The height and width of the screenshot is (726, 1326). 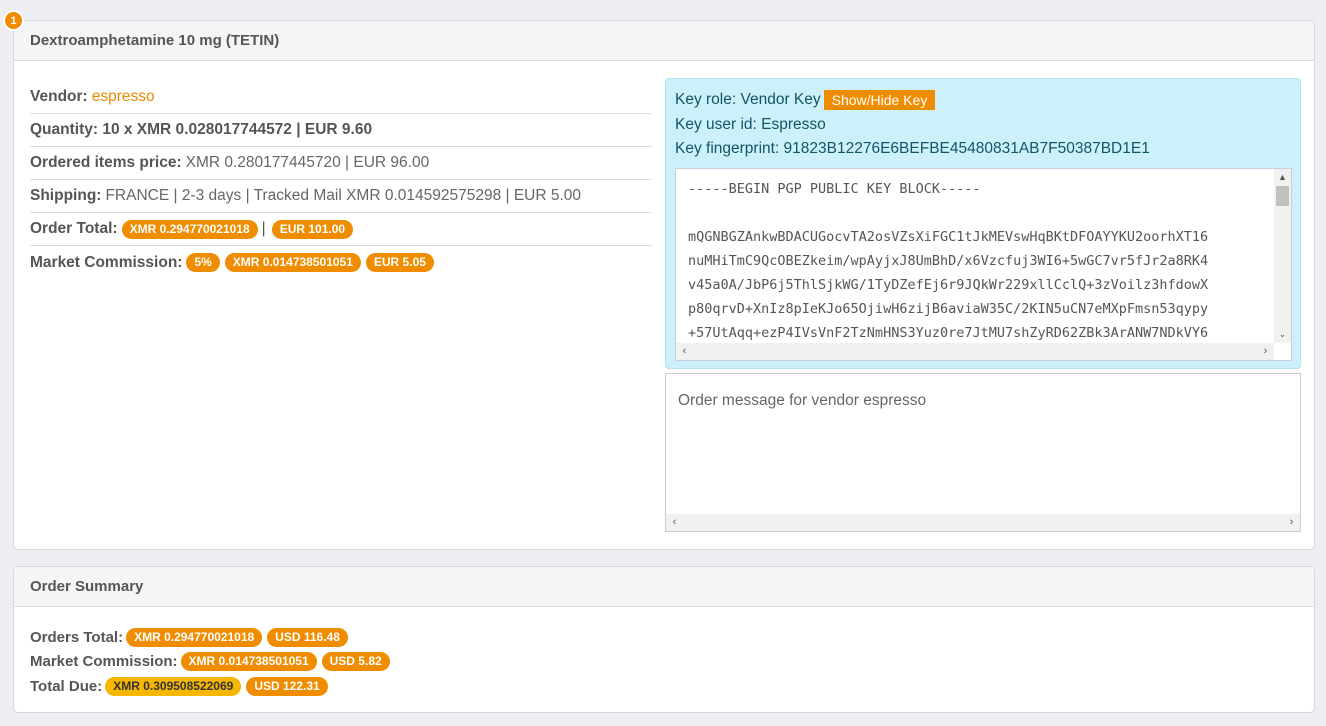 I want to click on order-message-input, so click(x=983, y=444).